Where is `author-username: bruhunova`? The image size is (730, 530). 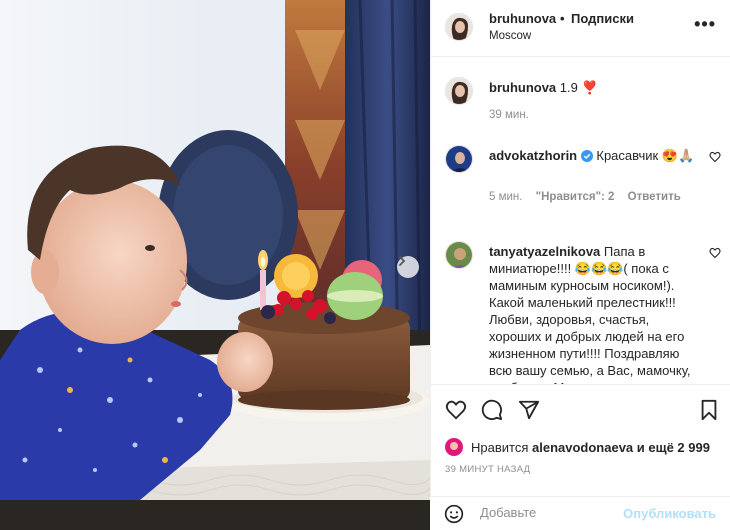
author-username: bruhunova is located at coordinates (522, 18).